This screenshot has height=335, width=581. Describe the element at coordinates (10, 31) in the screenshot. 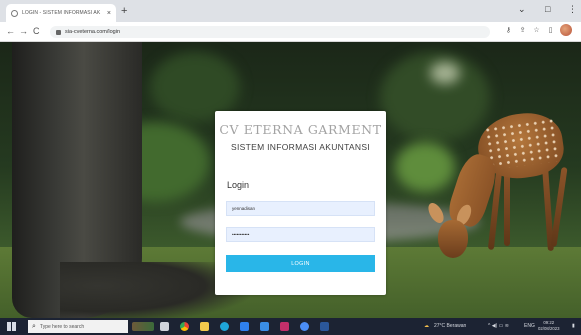

I see `back-button: ←` at that location.